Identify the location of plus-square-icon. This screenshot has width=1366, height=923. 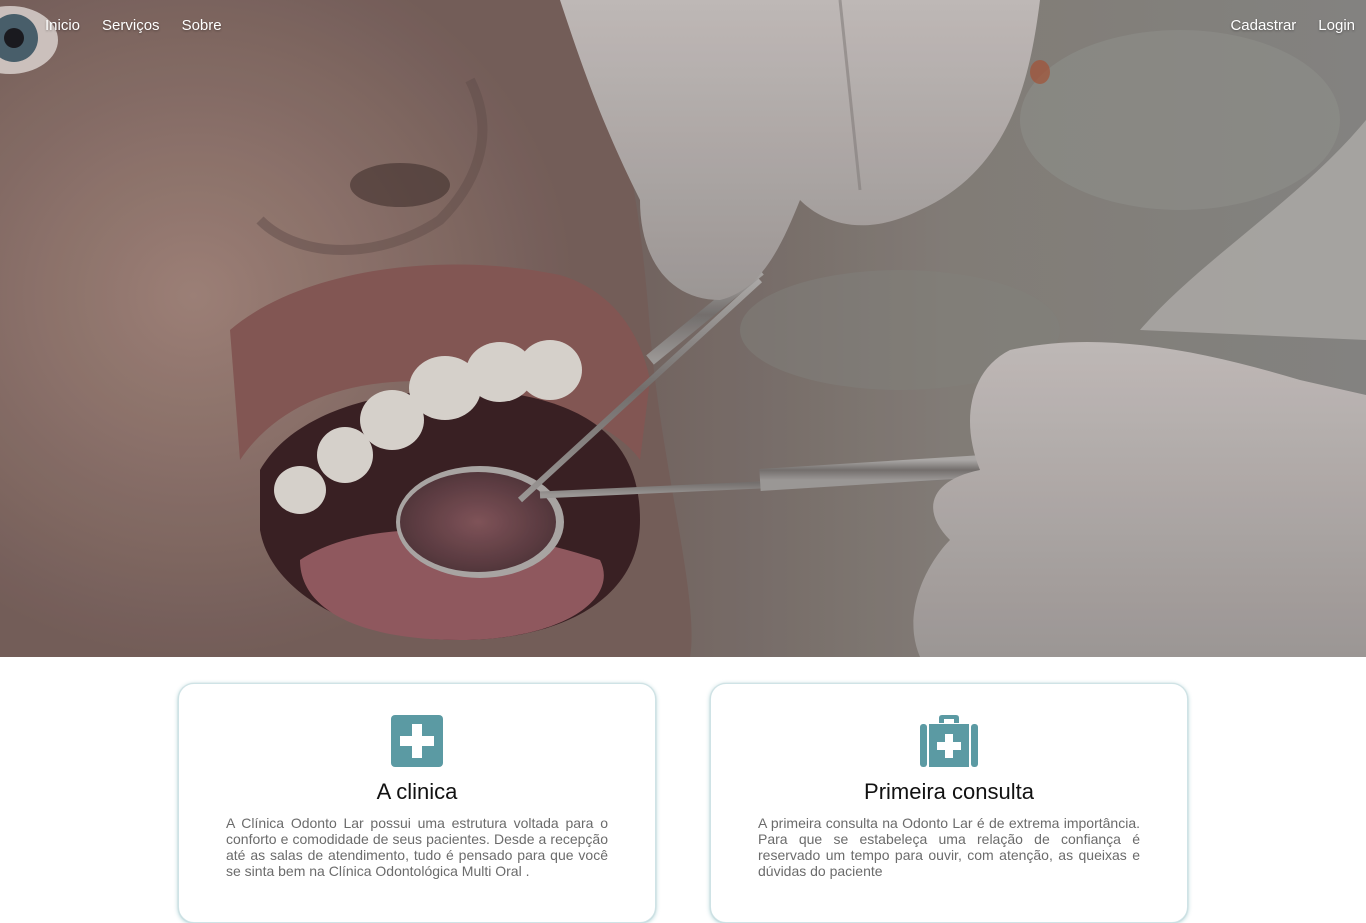
(417, 741).